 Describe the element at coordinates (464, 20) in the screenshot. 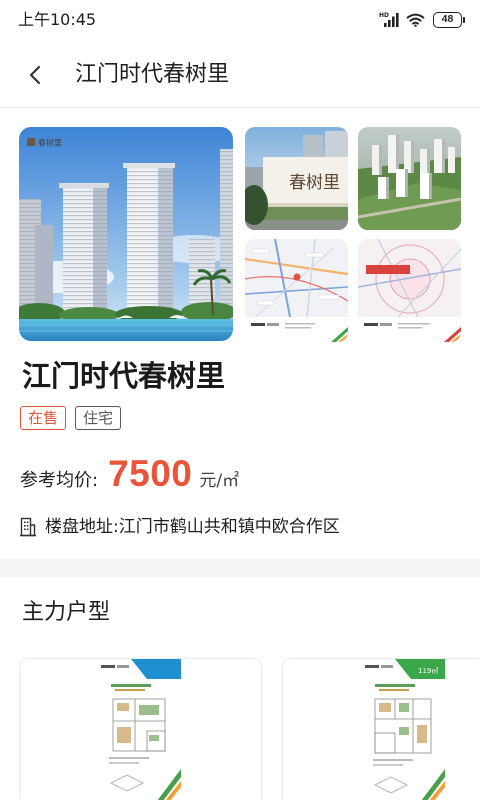

I see `battery-nub` at that location.